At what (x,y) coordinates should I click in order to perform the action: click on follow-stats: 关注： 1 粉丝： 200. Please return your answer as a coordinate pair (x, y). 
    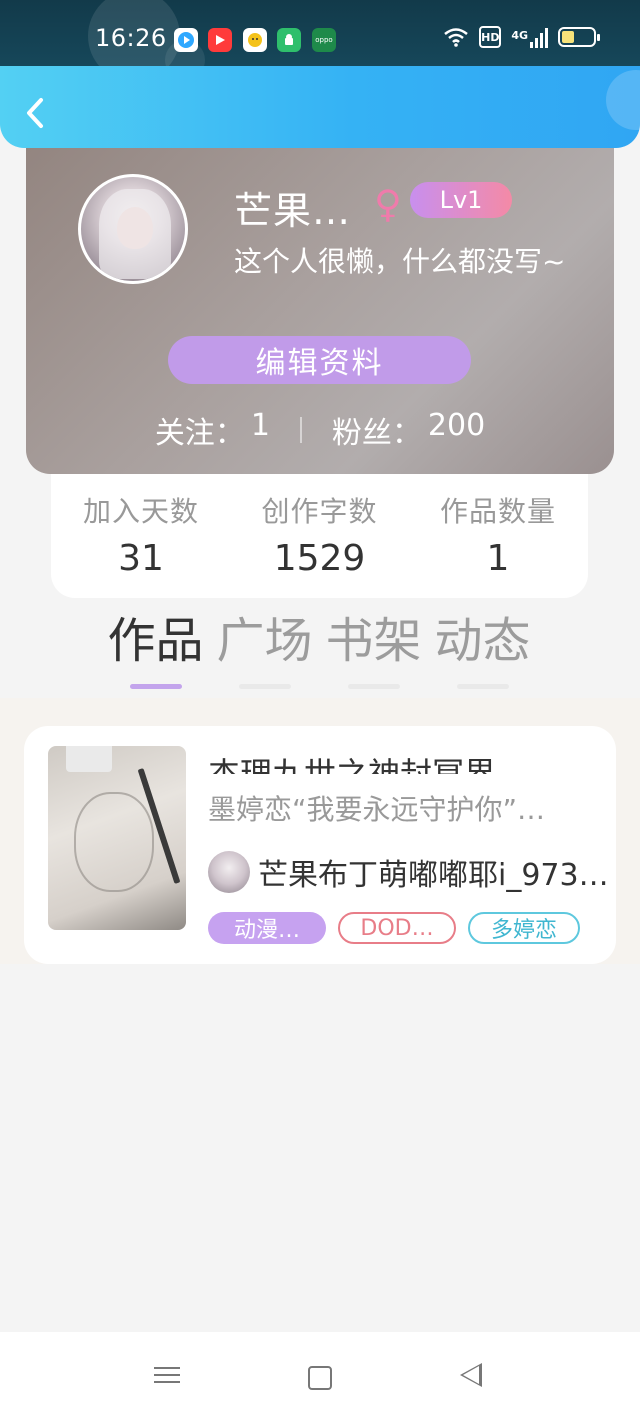
    Looking at the image, I should click on (320, 430).